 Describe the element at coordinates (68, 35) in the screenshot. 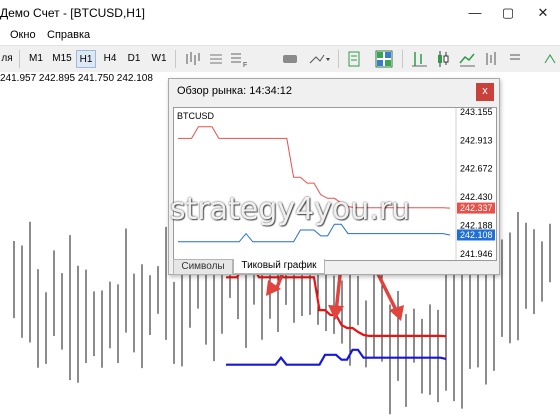

I see `menu-item-help: Справка` at that location.